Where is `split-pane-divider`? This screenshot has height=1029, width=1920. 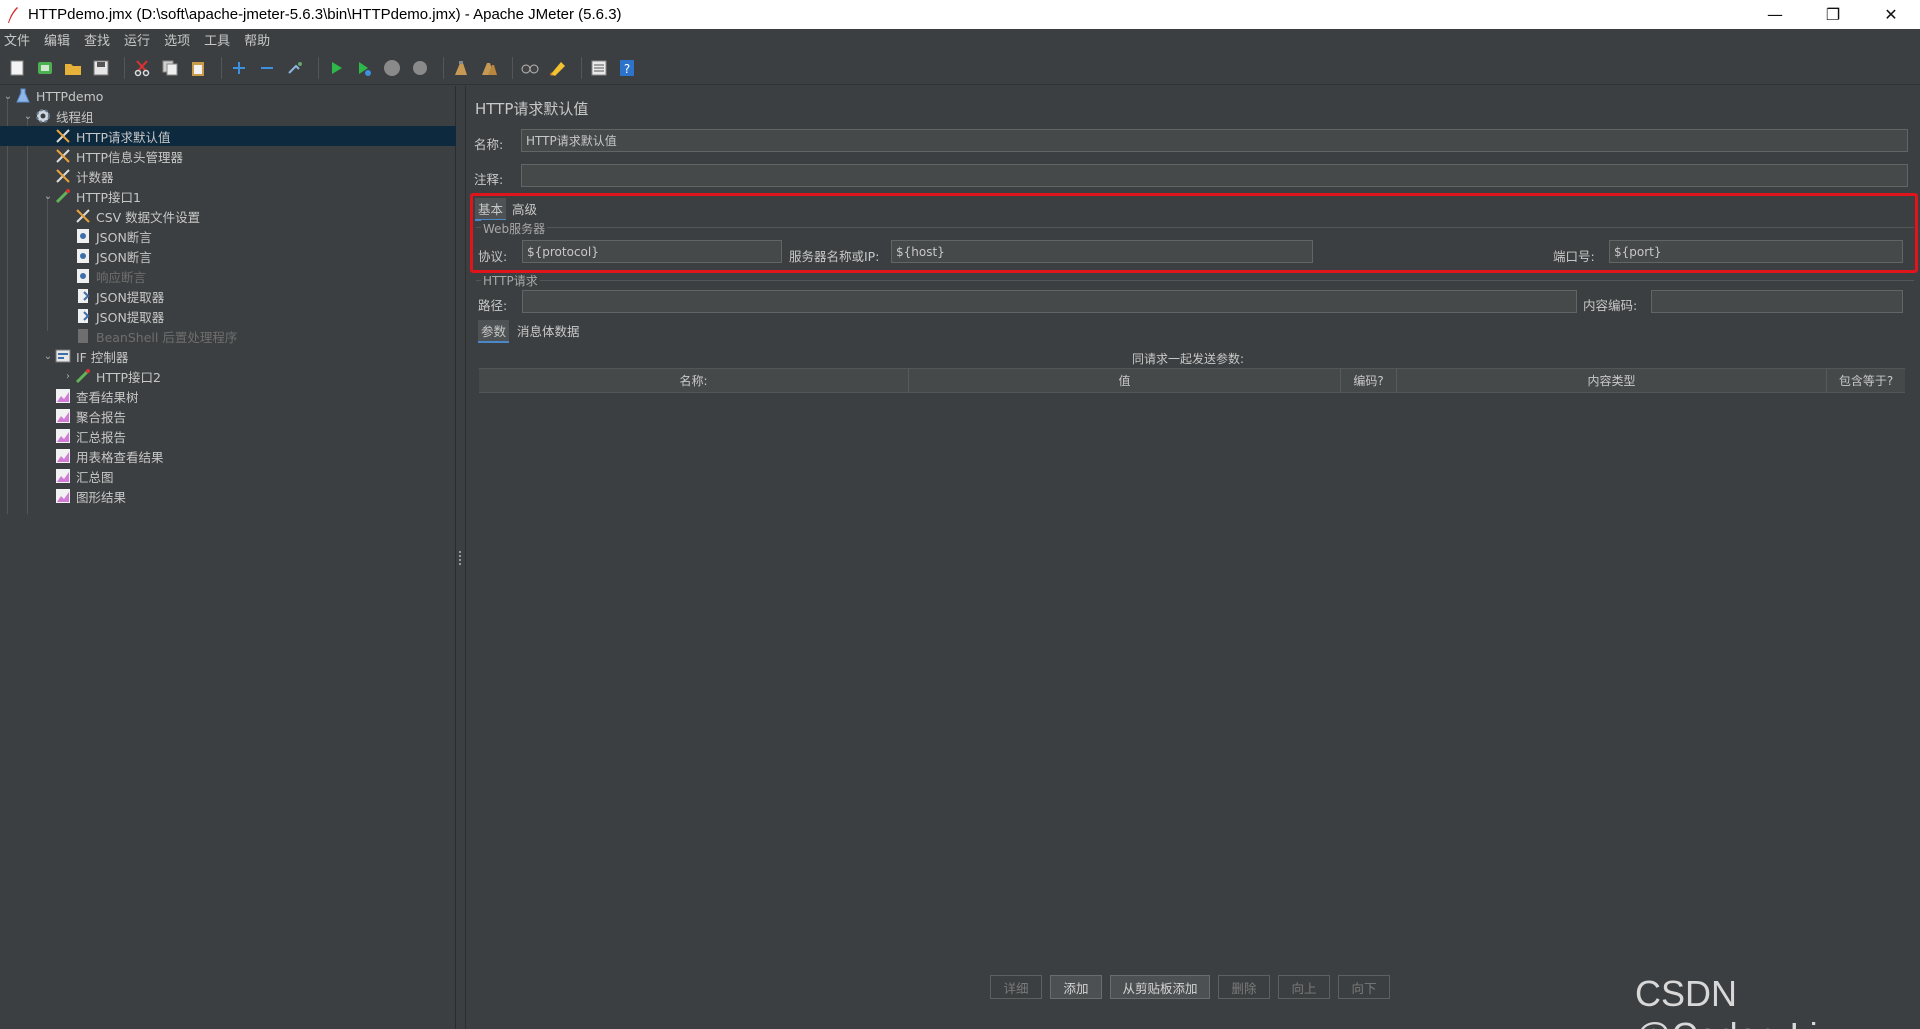 split-pane-divider is located at coordinates (461, 557).